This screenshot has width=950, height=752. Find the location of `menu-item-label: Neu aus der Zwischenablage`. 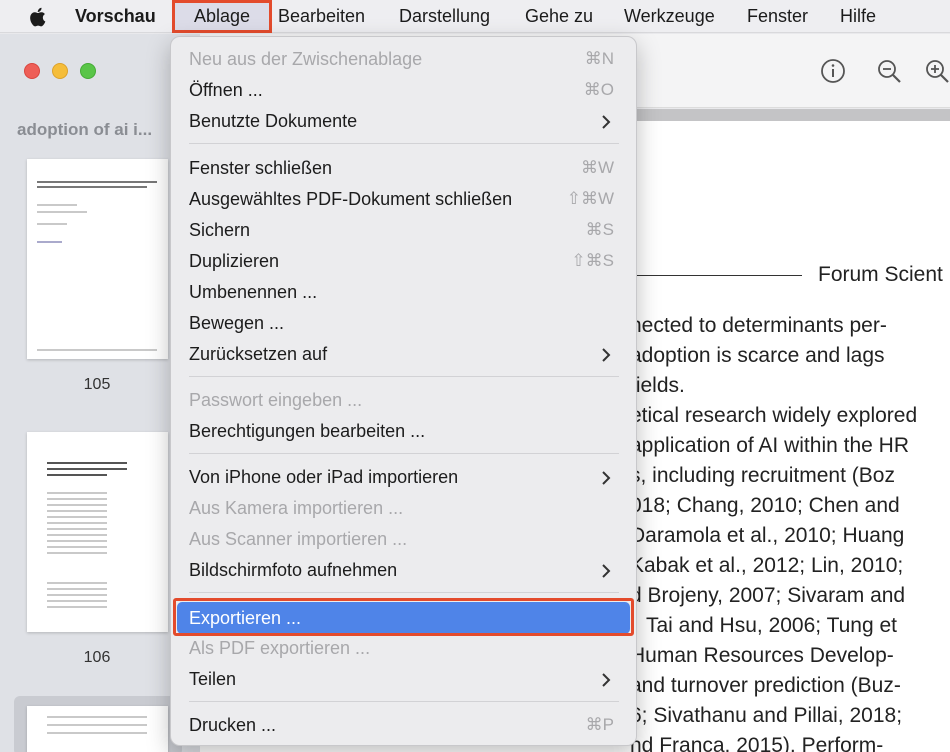

menu-item-label: Neu aus der Zwischenablage is located at coordinates (306, 59).